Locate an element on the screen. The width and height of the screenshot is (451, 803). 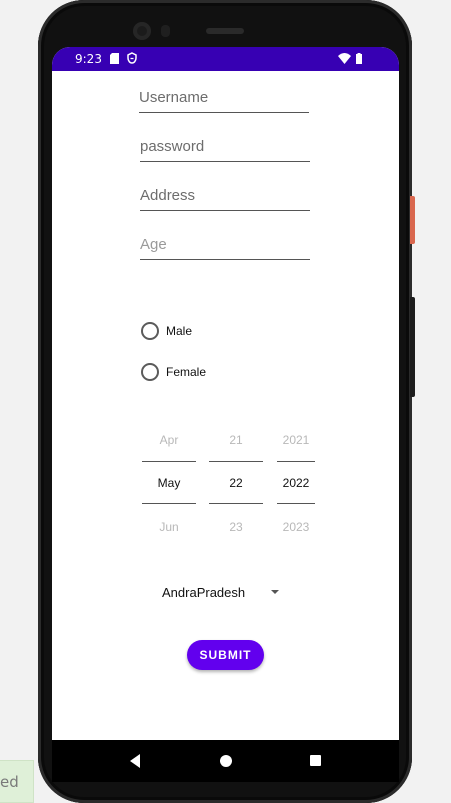
front-camera is located at coordinates (142, 31).